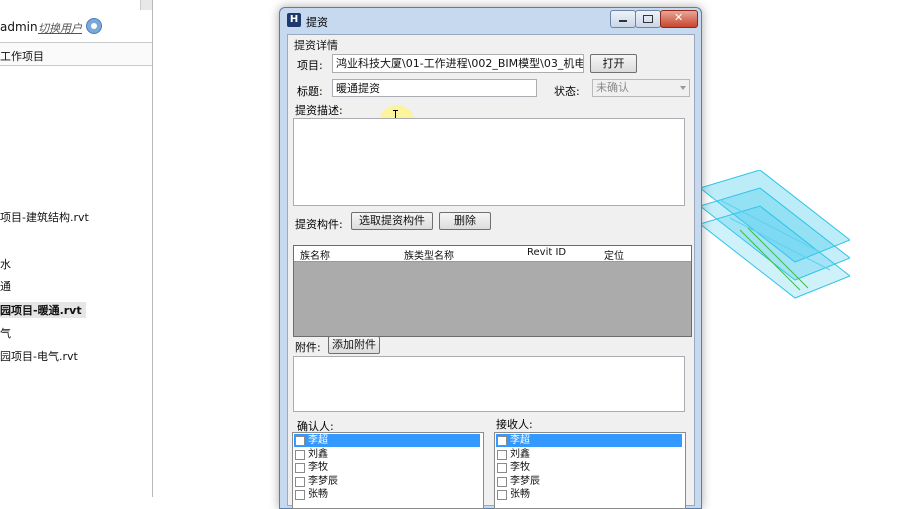 Image resolution: width=900 pixels, height=509 pixels. I want to click on status-value: 未确认, so click(612, 87).